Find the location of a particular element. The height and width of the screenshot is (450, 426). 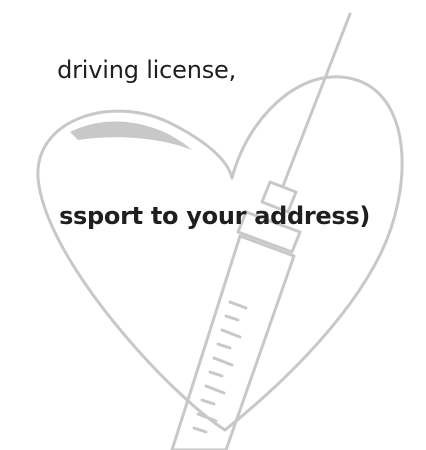

body-text-line-passport: ssport to your address) is located at coordinates (214, 216).